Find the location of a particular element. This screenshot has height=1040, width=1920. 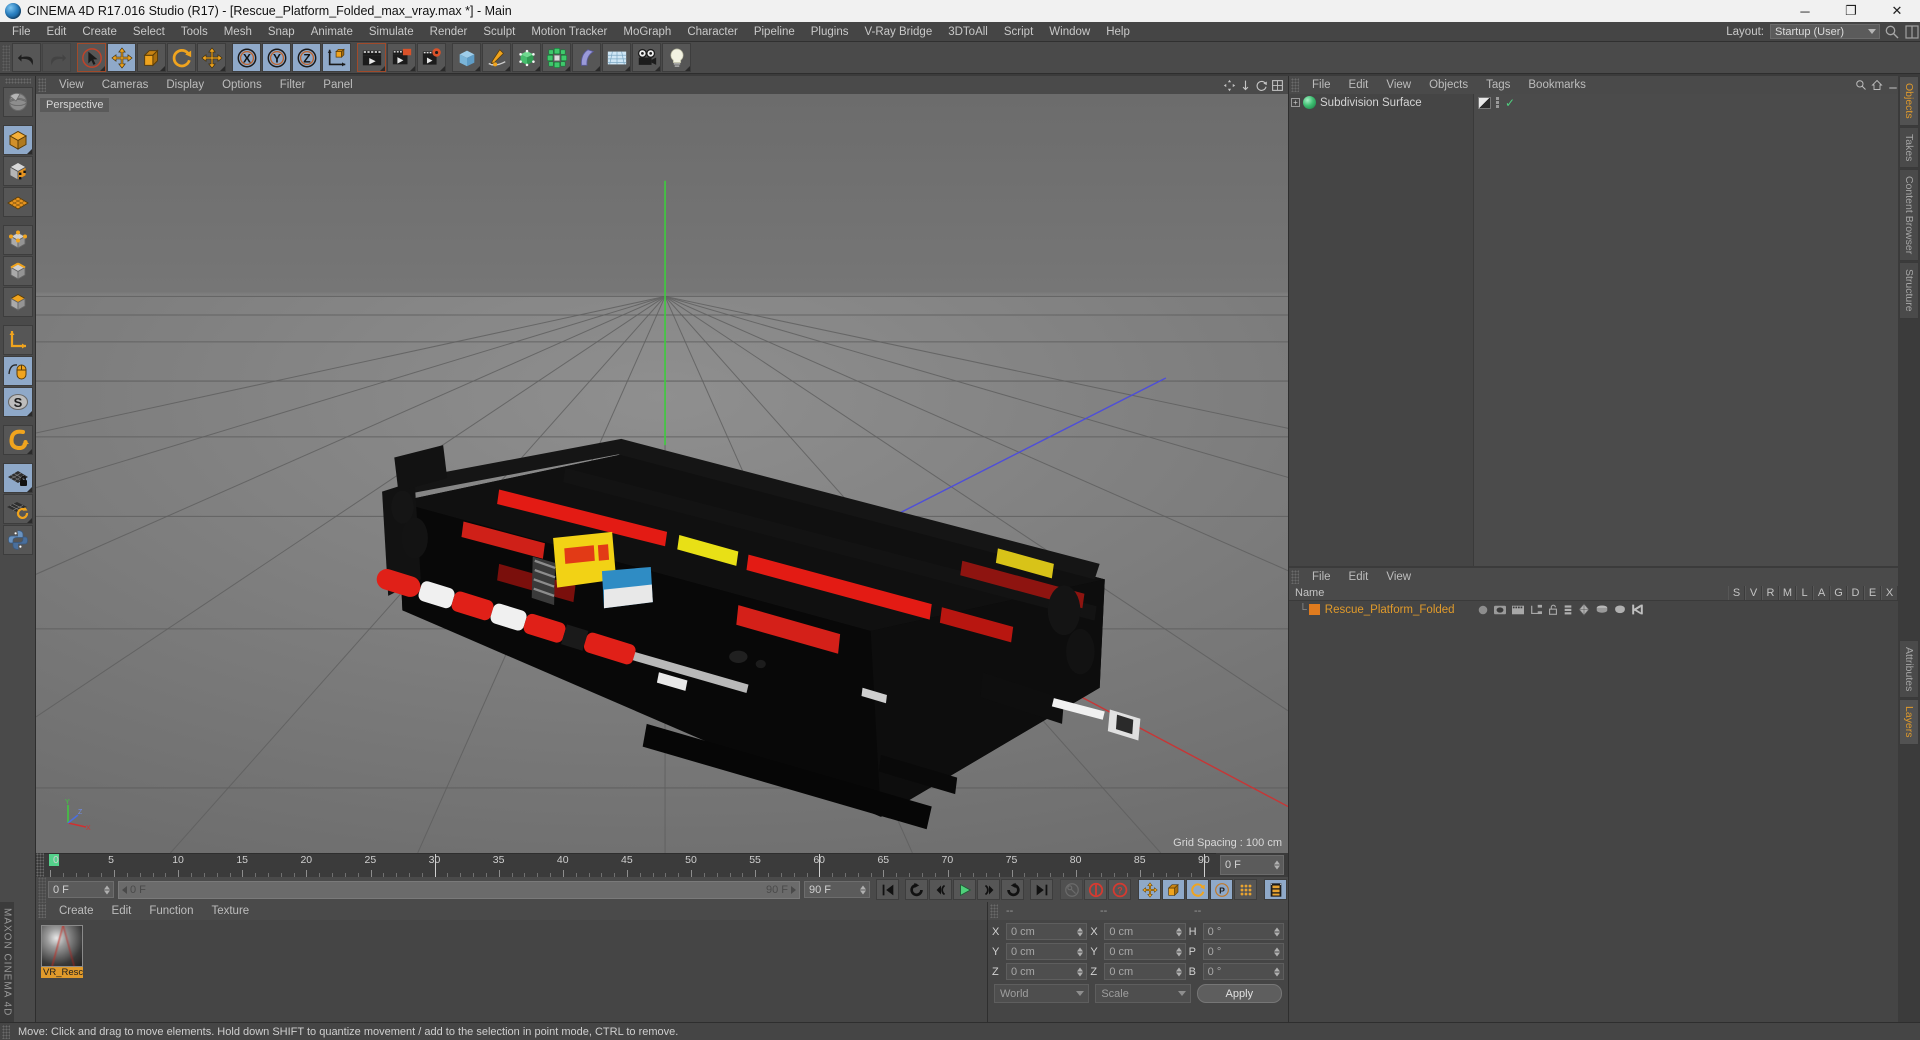

edges-mode-button is located at coordinates (17, 271).